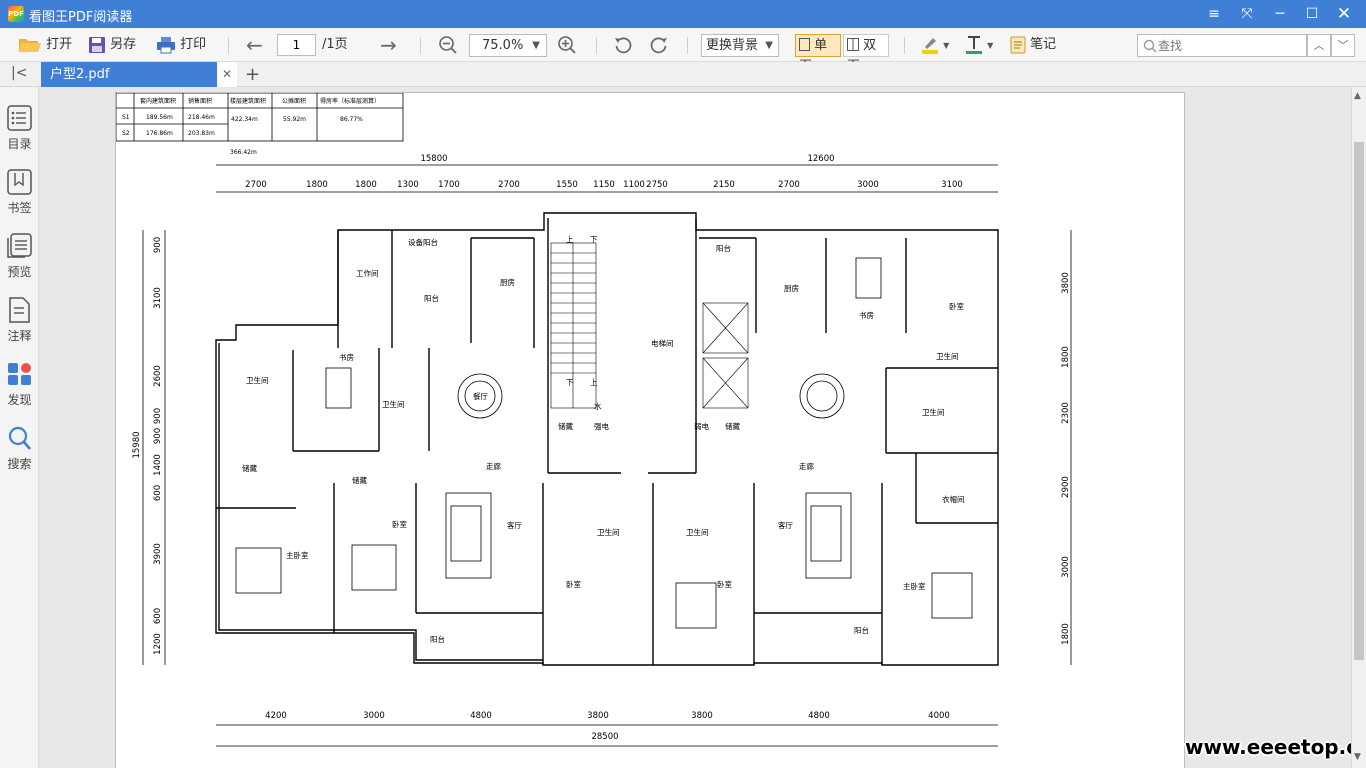 The height and width of the screenshot is (768, 1366). Describe the element at coordinates (158, 376) in the screenshot. I see `dim-label: 2600` at that location.